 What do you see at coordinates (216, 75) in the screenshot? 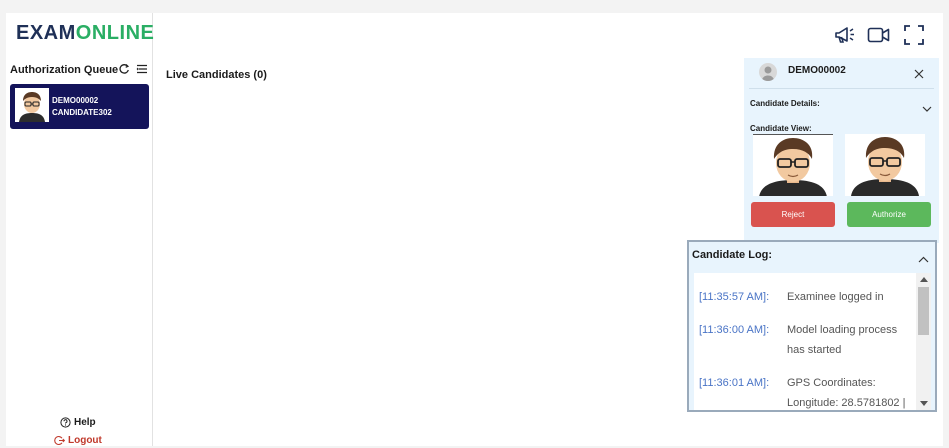
I see `live-candidates-title: Live Candidates (0)` at bounding box center [216, 75].